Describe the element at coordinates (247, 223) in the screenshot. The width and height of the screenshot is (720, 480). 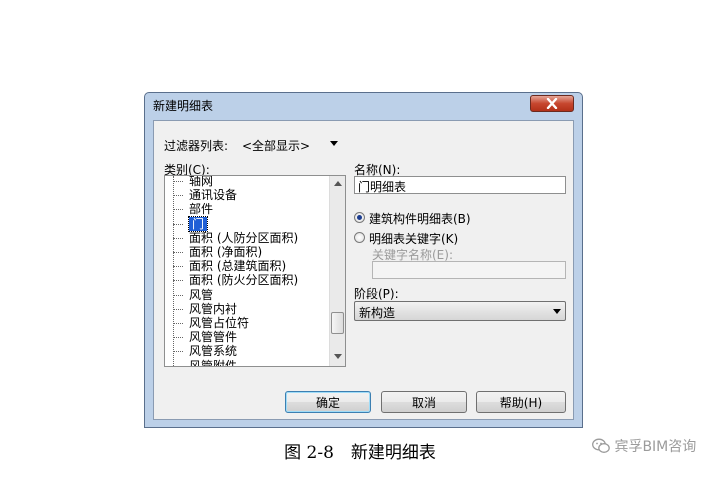
I see `category-item: 门` at that location.